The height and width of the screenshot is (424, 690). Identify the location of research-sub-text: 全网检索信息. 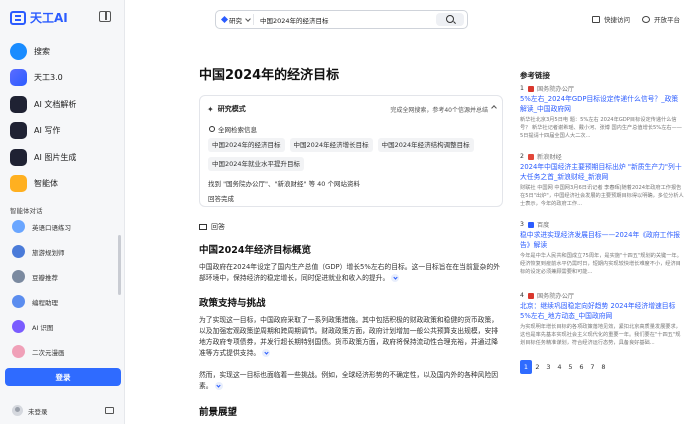
(237, 130).